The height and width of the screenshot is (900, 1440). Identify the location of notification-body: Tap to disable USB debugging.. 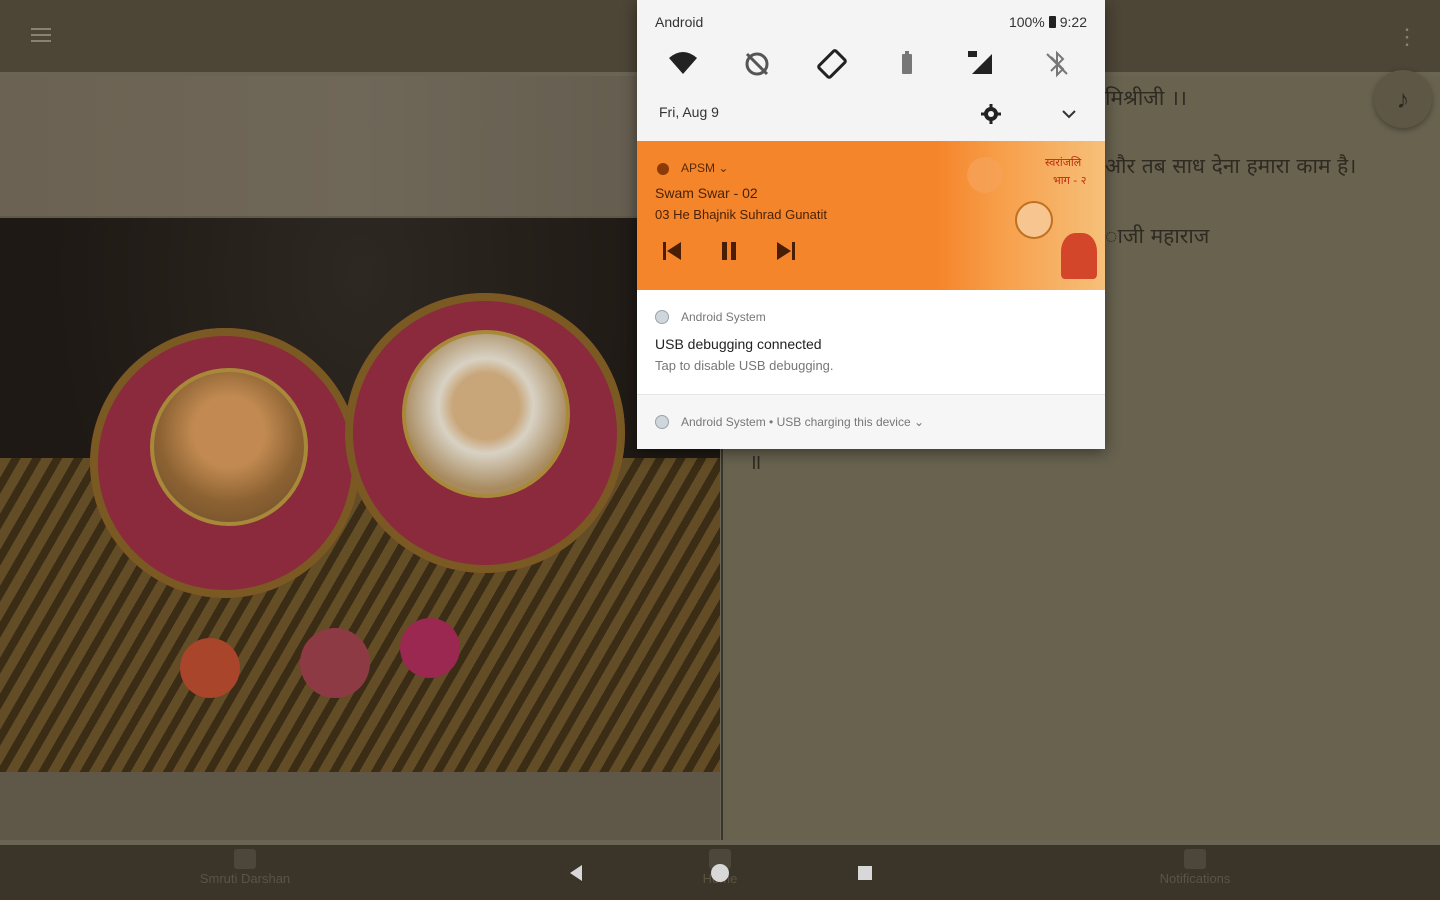
(744, 365).